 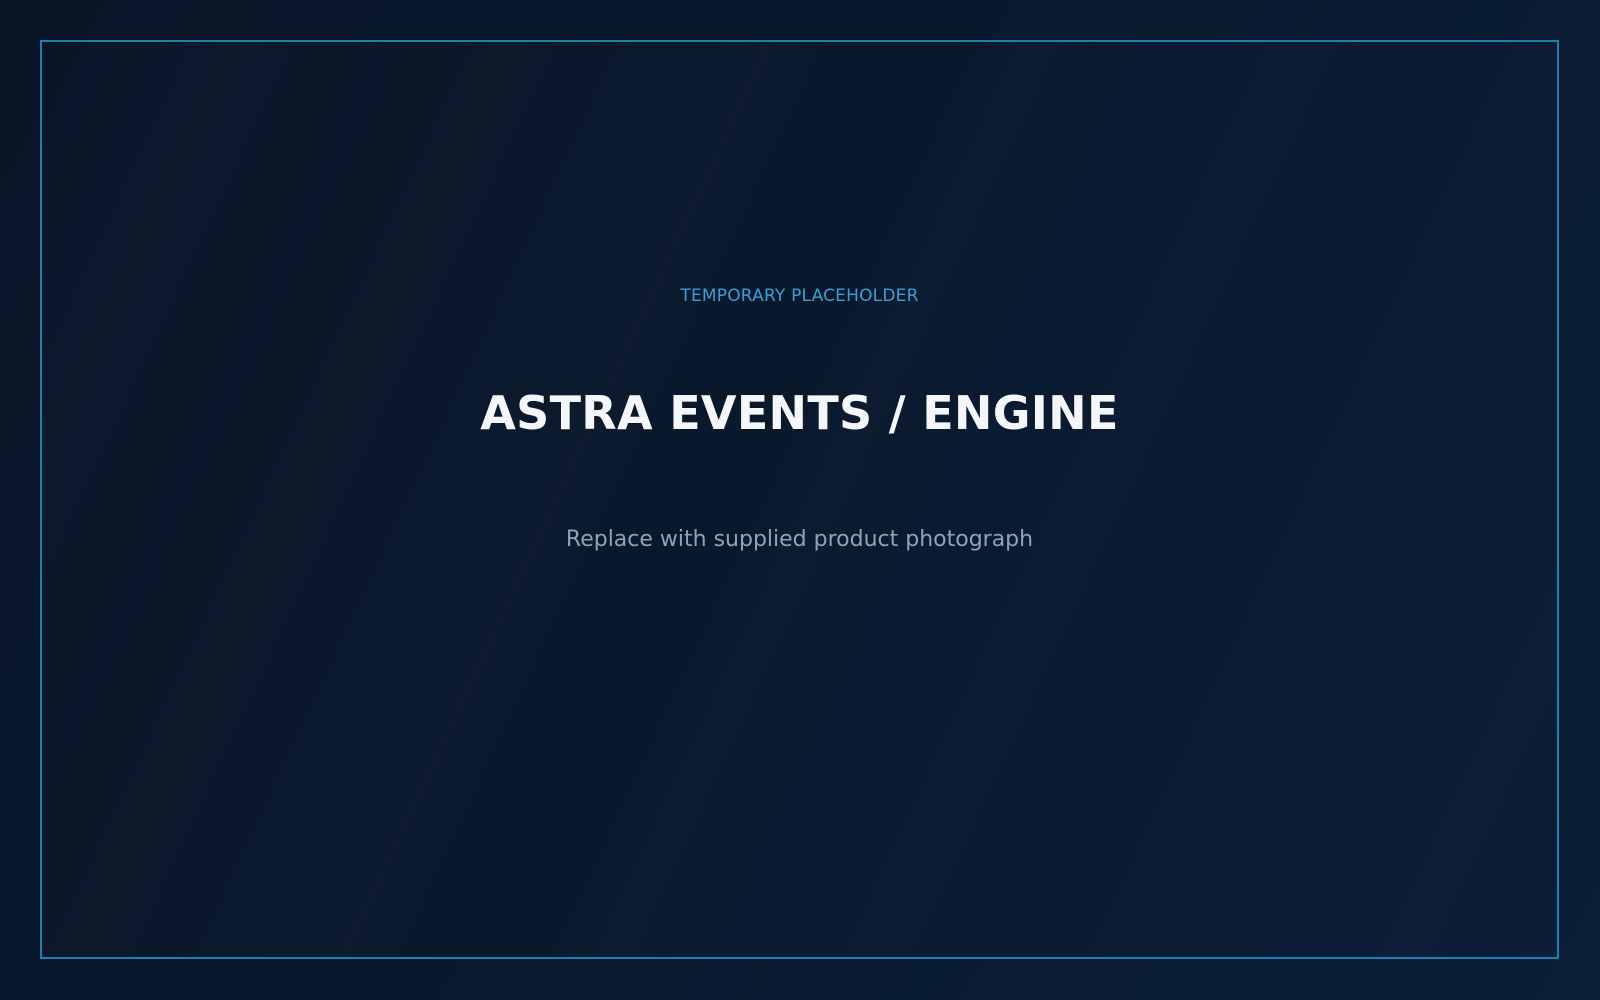 What do you see at coordinates (799, 296) in the screenshot?
I see `placeholder-eyebrow-label: TEMPORARY PLACEHOLDER` at bounding box center [799, 296].